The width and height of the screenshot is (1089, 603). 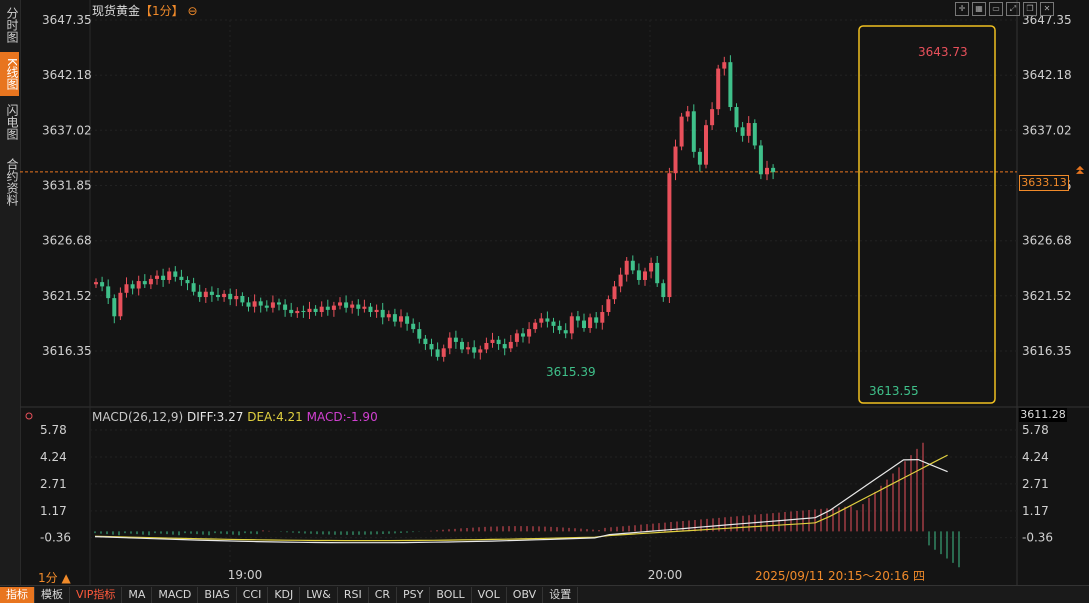 I want to click on indicator-button-10: CR, so click(x=383, y=594).